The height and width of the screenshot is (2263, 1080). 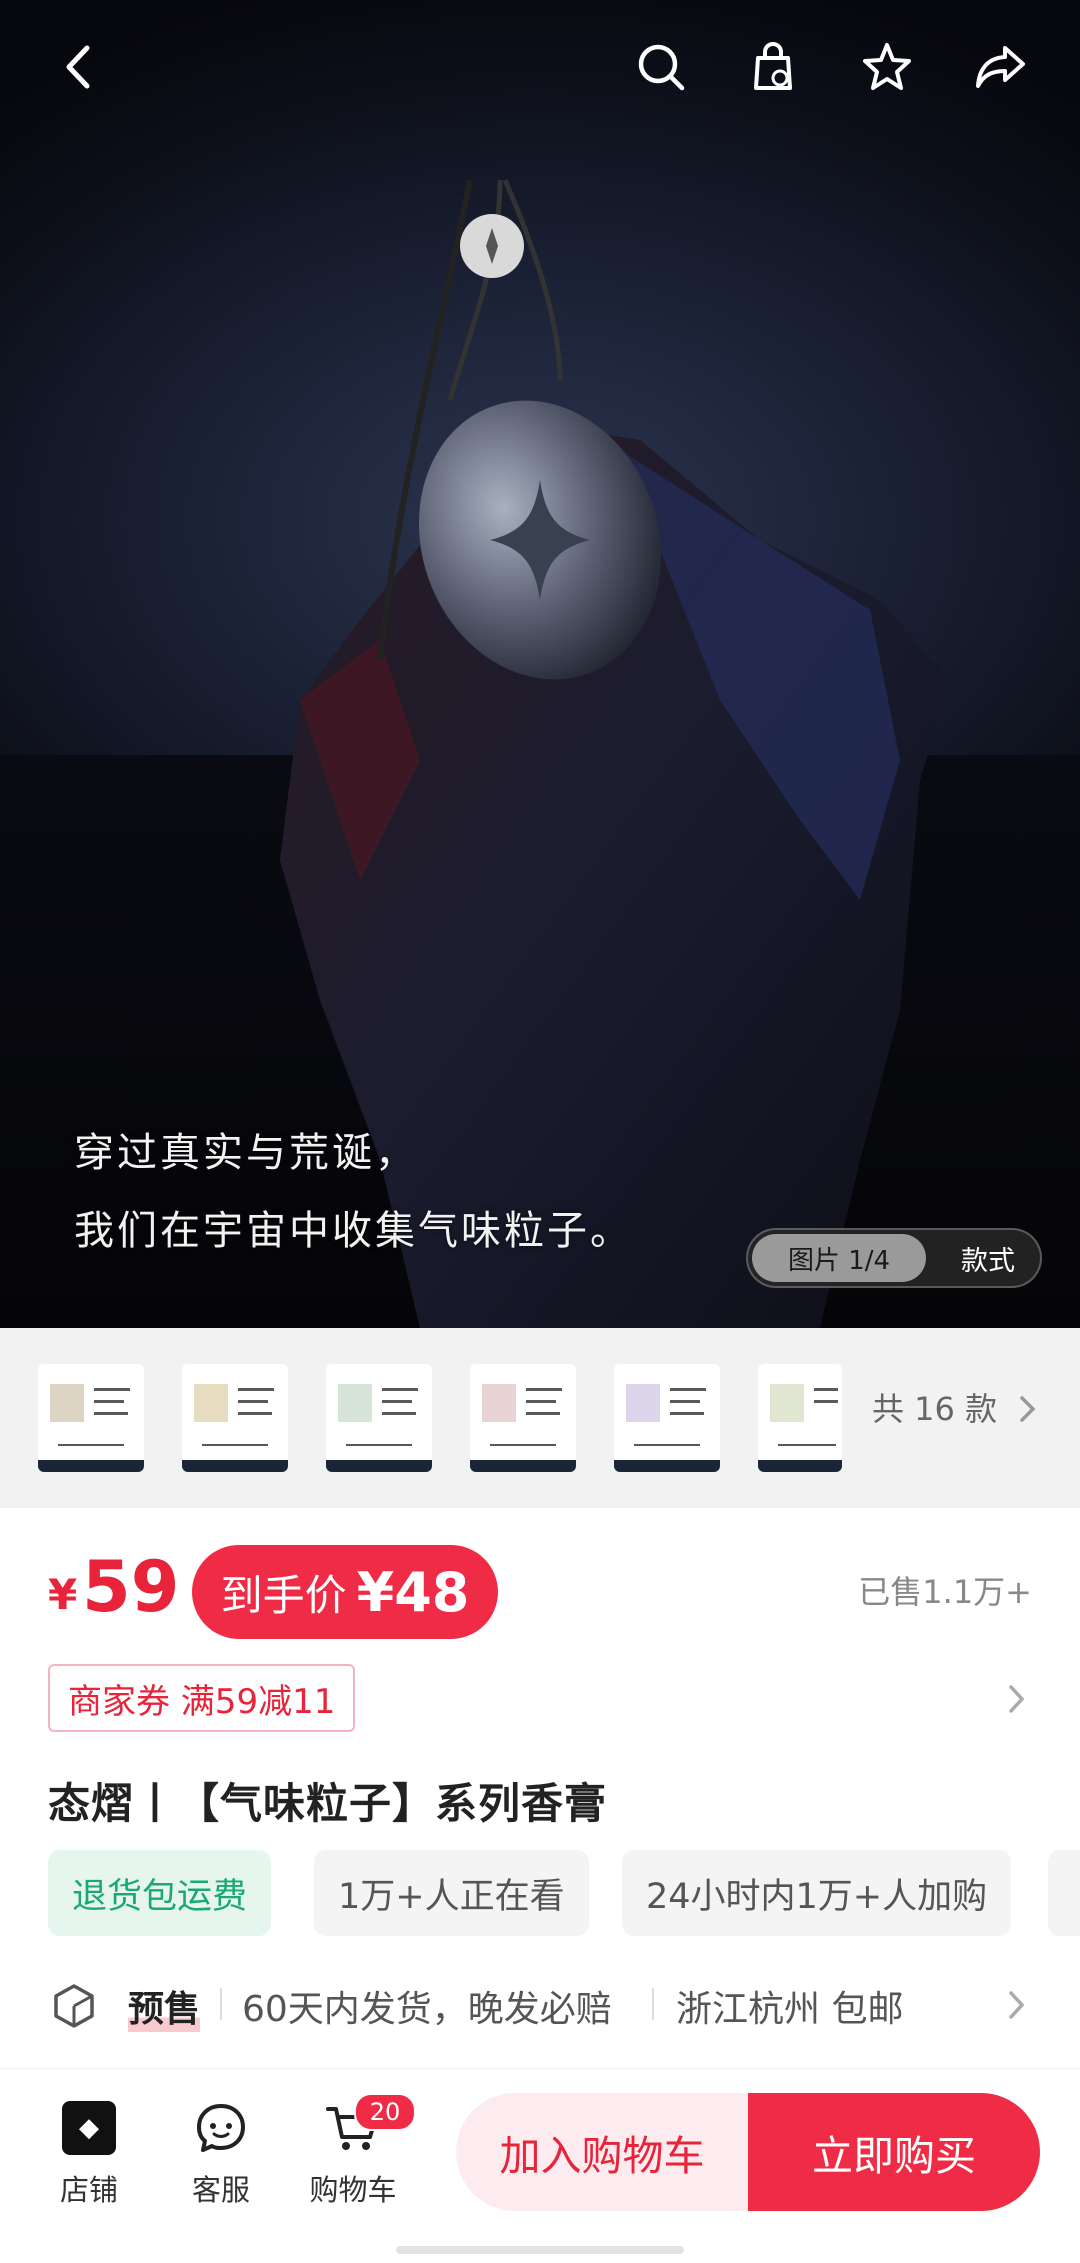 I want to click on product-title: 态熠丨【气味粒子】系列香膏, so click(x=328, y=1803).